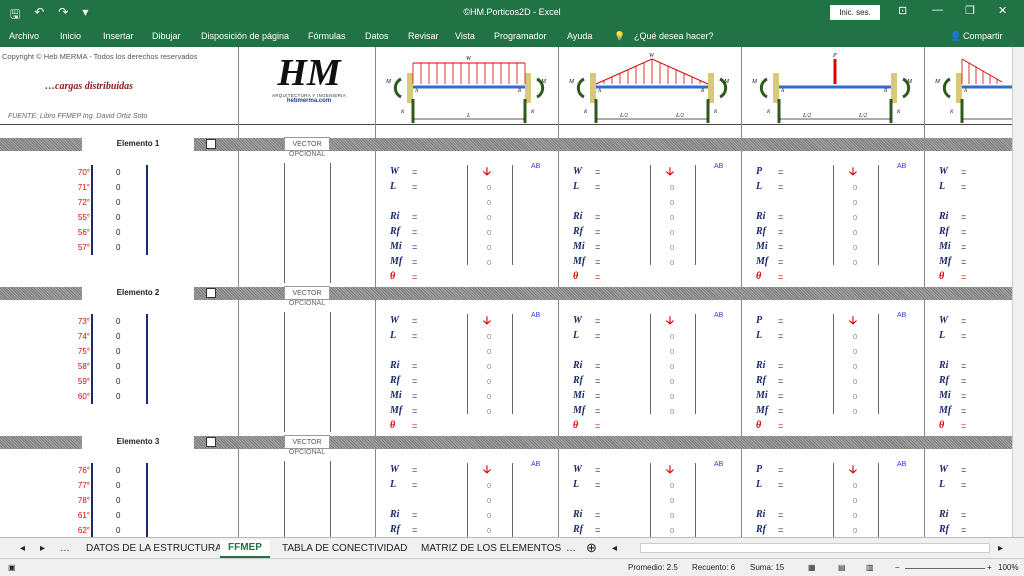 This screenshot has height=576, width=1024. What do you see at coordinates (945, 568) in the screenshot?
I see `zoom-slider` at bounding box center [945, 568].